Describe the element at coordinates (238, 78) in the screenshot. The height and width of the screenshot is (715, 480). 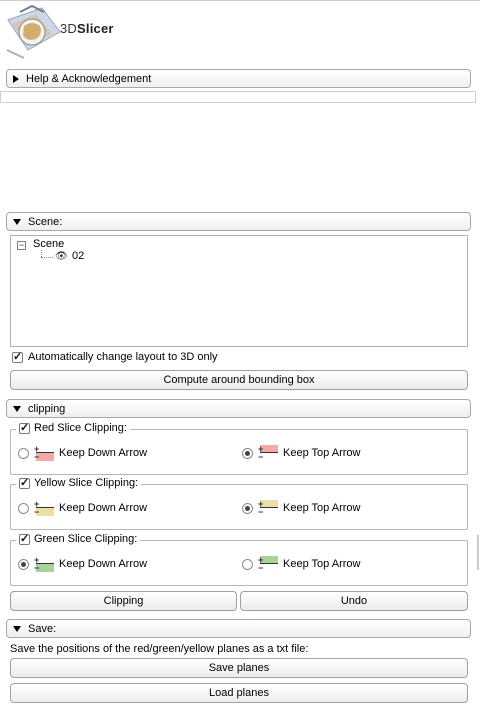
I see `help-acknowledgement-header: Help & Acknowledgement` at that location.